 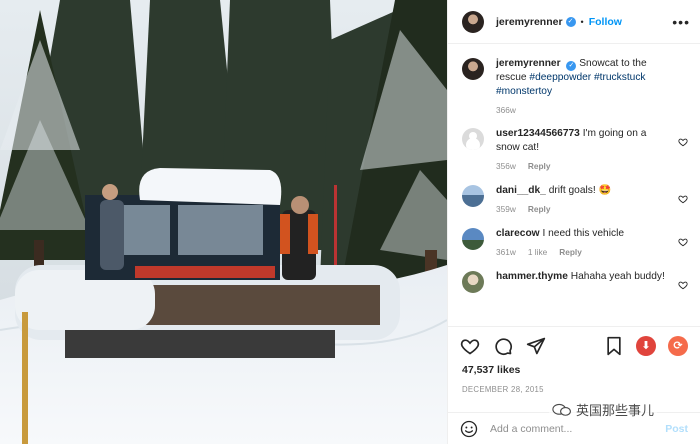 I want to click on caption-username: jeremyrenner, so click(x=528, y=63).